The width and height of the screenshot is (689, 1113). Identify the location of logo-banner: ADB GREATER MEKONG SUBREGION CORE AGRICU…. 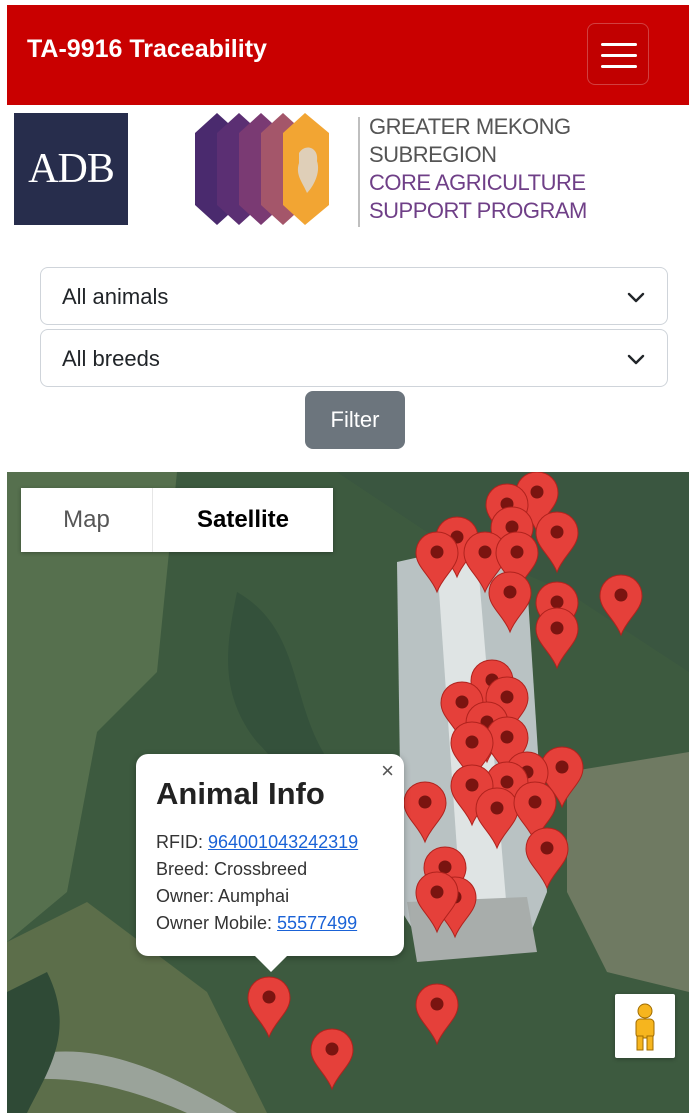
(348, 175).